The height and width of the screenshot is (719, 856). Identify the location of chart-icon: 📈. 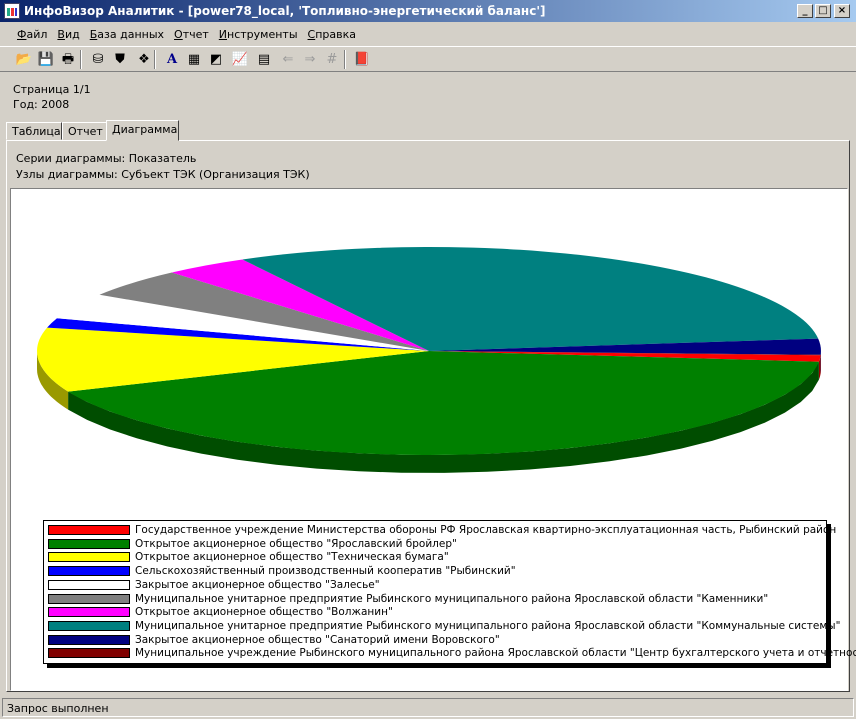
(240, 59).